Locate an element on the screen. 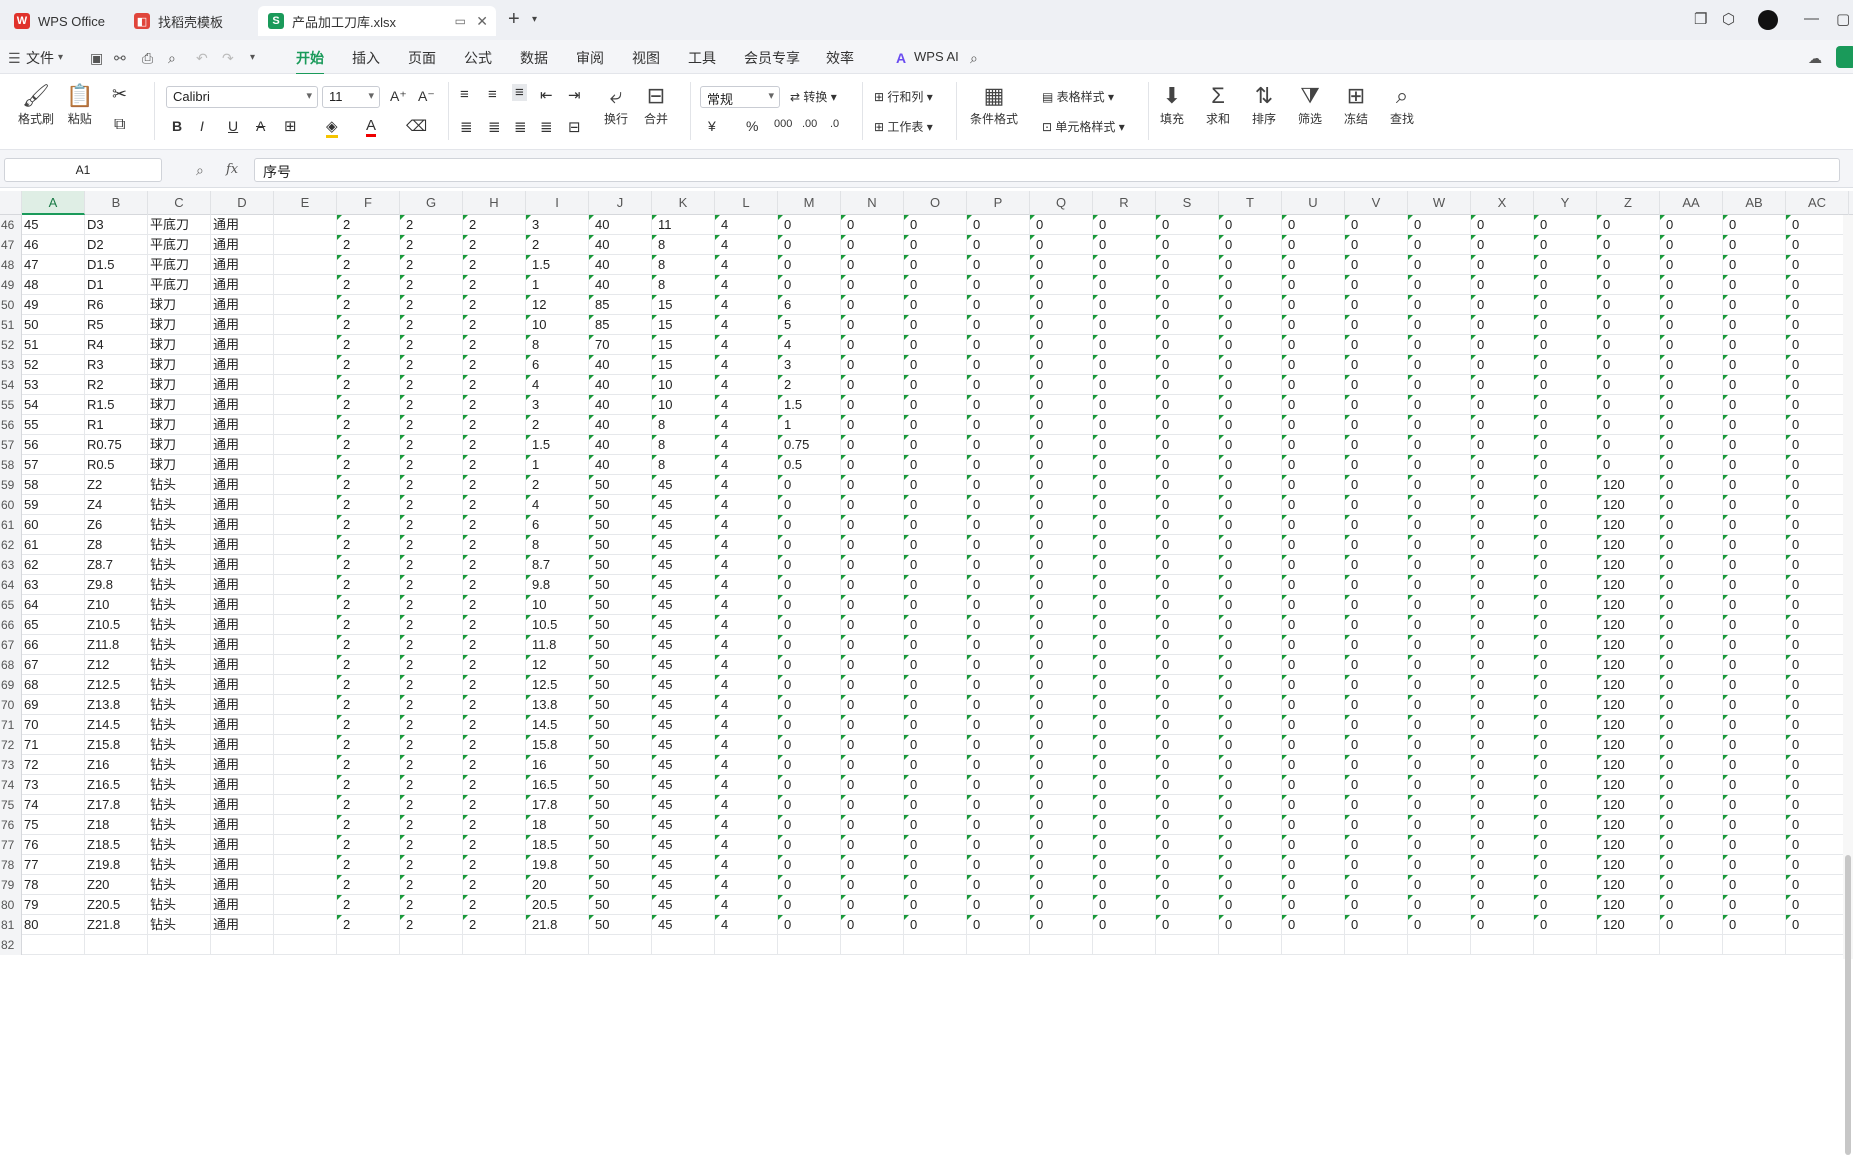 This screenshot has width=1853, height=1155. column-header: AC is located at coordinates (1817, 203).